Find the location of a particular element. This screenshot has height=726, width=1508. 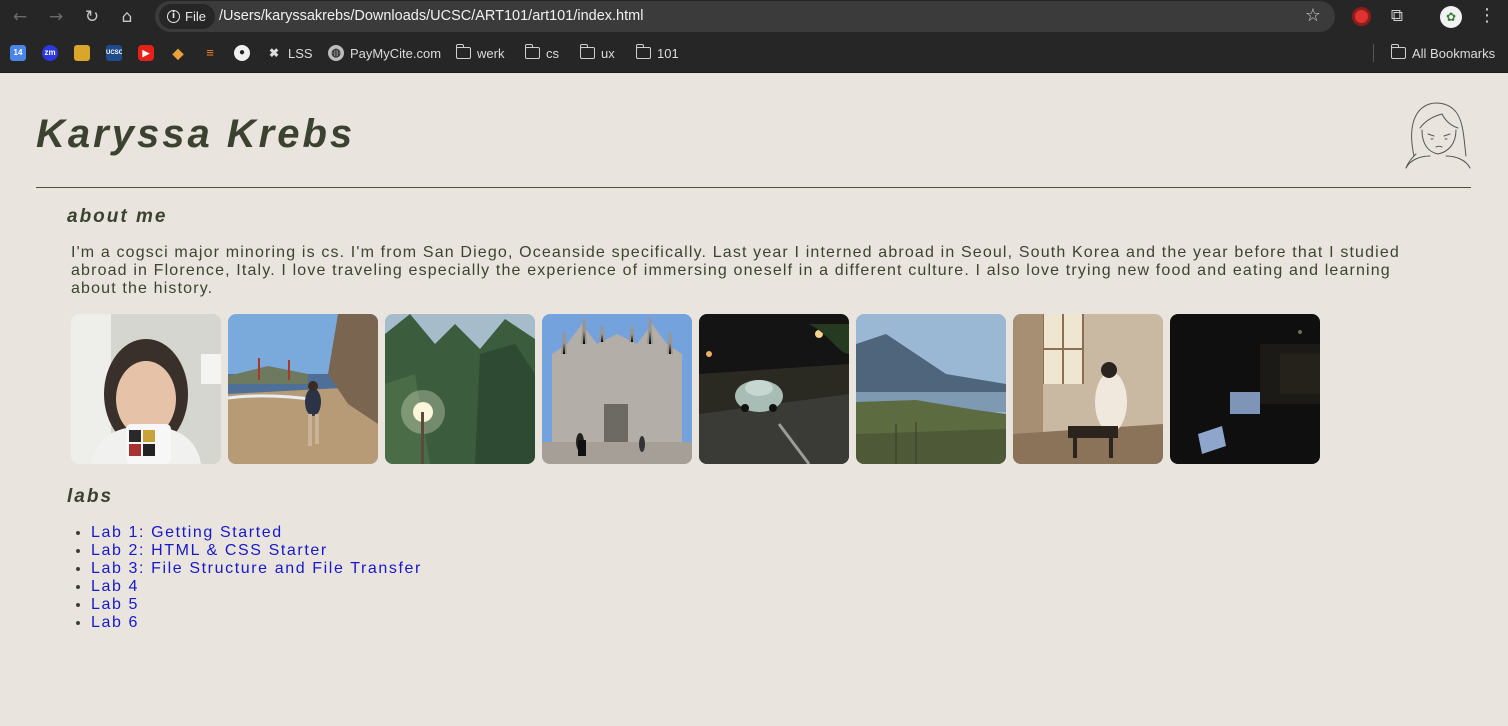

youtube-icon: ▶ is located at coordinates (146, 53).